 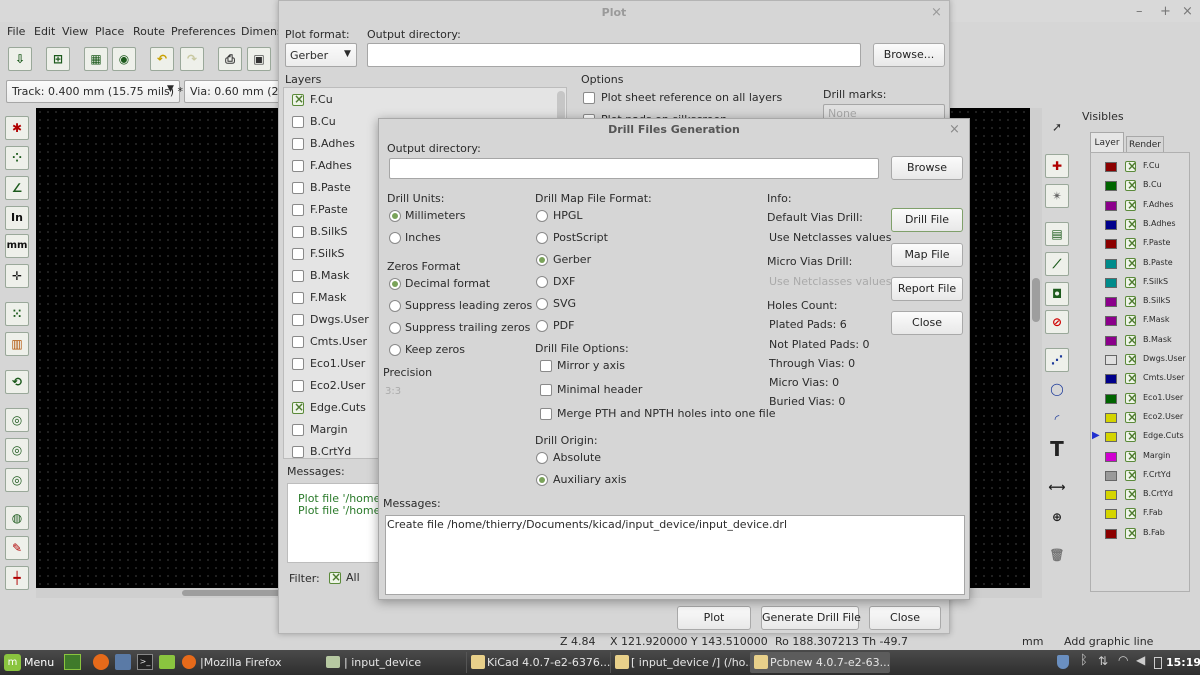 I want to click on drill-file-button: Drill File, so click(x=927, y=220).